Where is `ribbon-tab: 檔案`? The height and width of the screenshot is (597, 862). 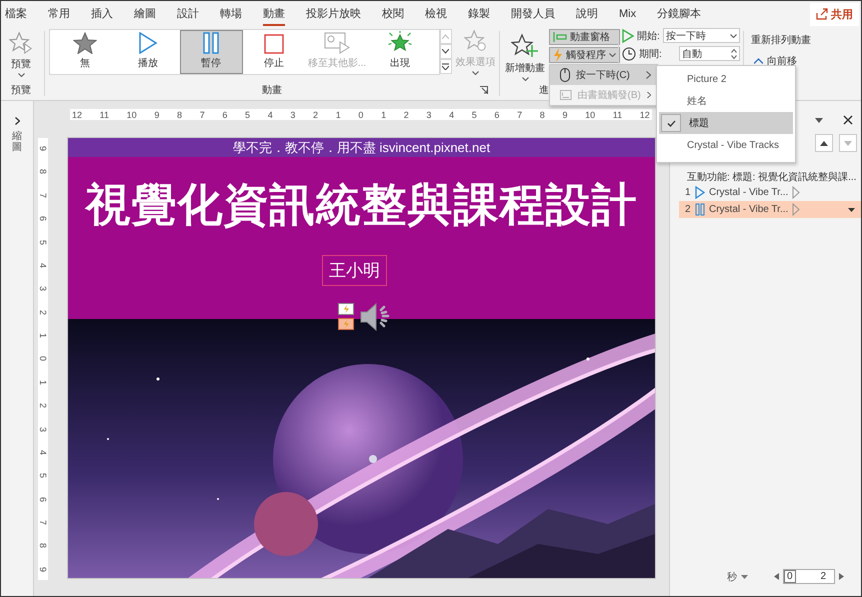
ribbon-tab: 檔案 is located at coordinates (16, 14).